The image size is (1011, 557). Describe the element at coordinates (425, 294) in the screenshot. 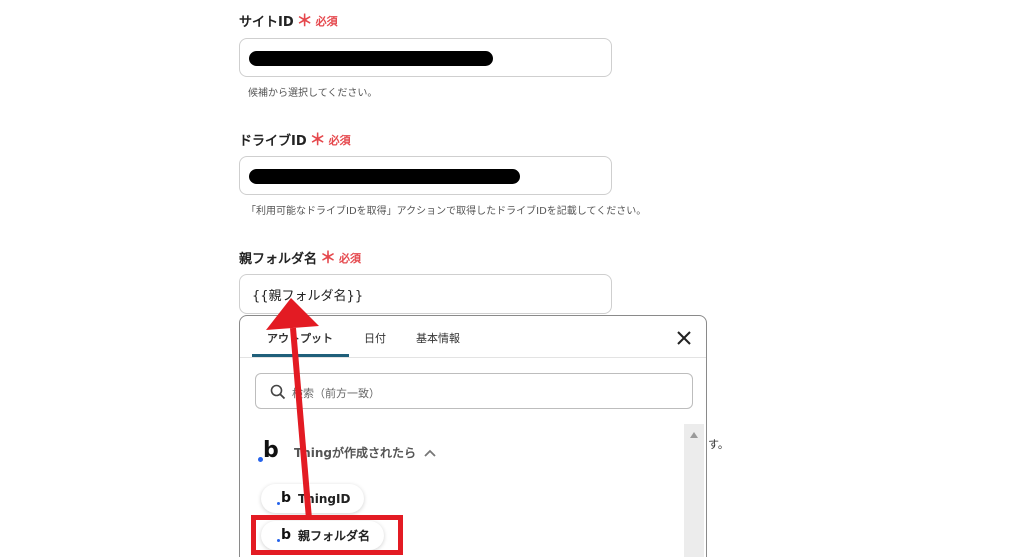

I see `parent-folder-input: {{親フォルダ名}}` at that location.